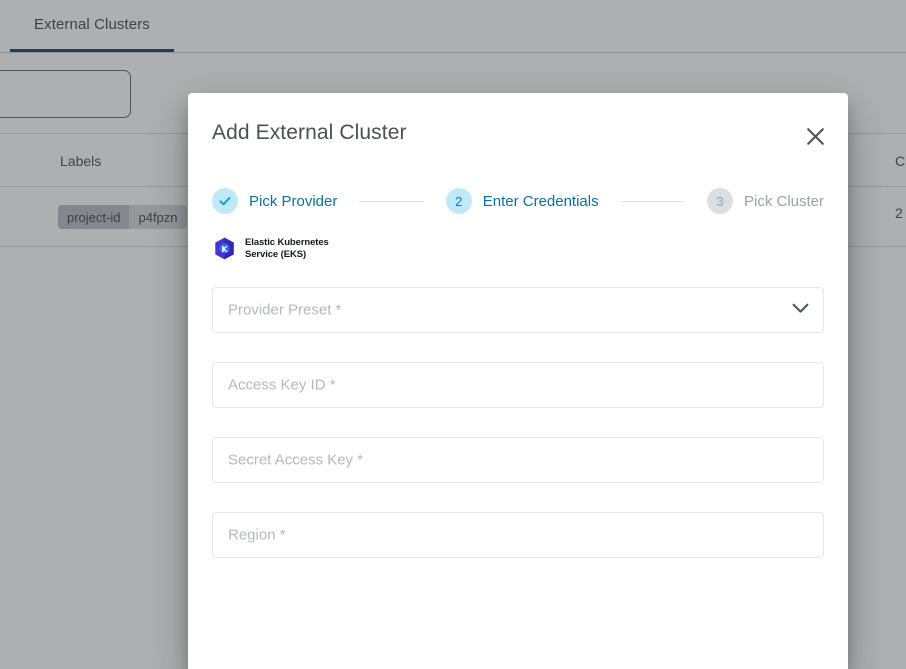 This screenshot has height=669, width=906. Describe the element at coordinates (800, 310) in the screenshot. I see `chevron-down-icon` at that location.